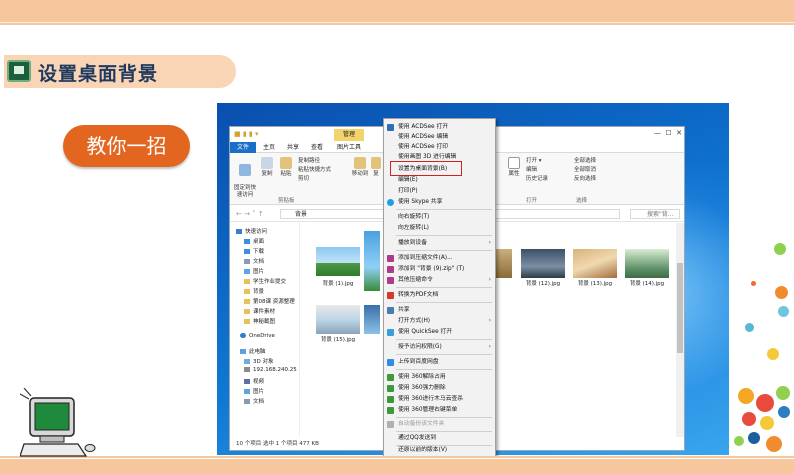  I want to click on menu-item-rotate-right: 向右旋转(T), so click(439, 217).